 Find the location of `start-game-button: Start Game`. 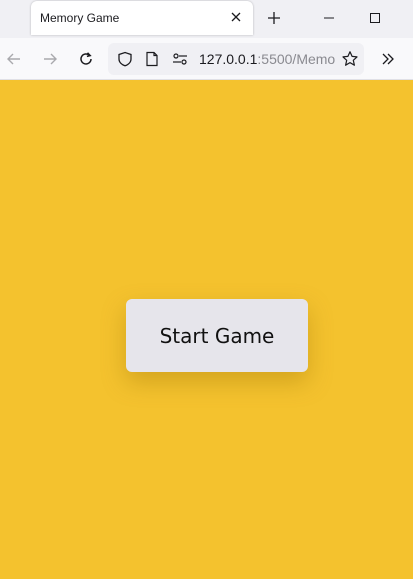

start-game-button: Start Game is located at coordinates (217, 335).